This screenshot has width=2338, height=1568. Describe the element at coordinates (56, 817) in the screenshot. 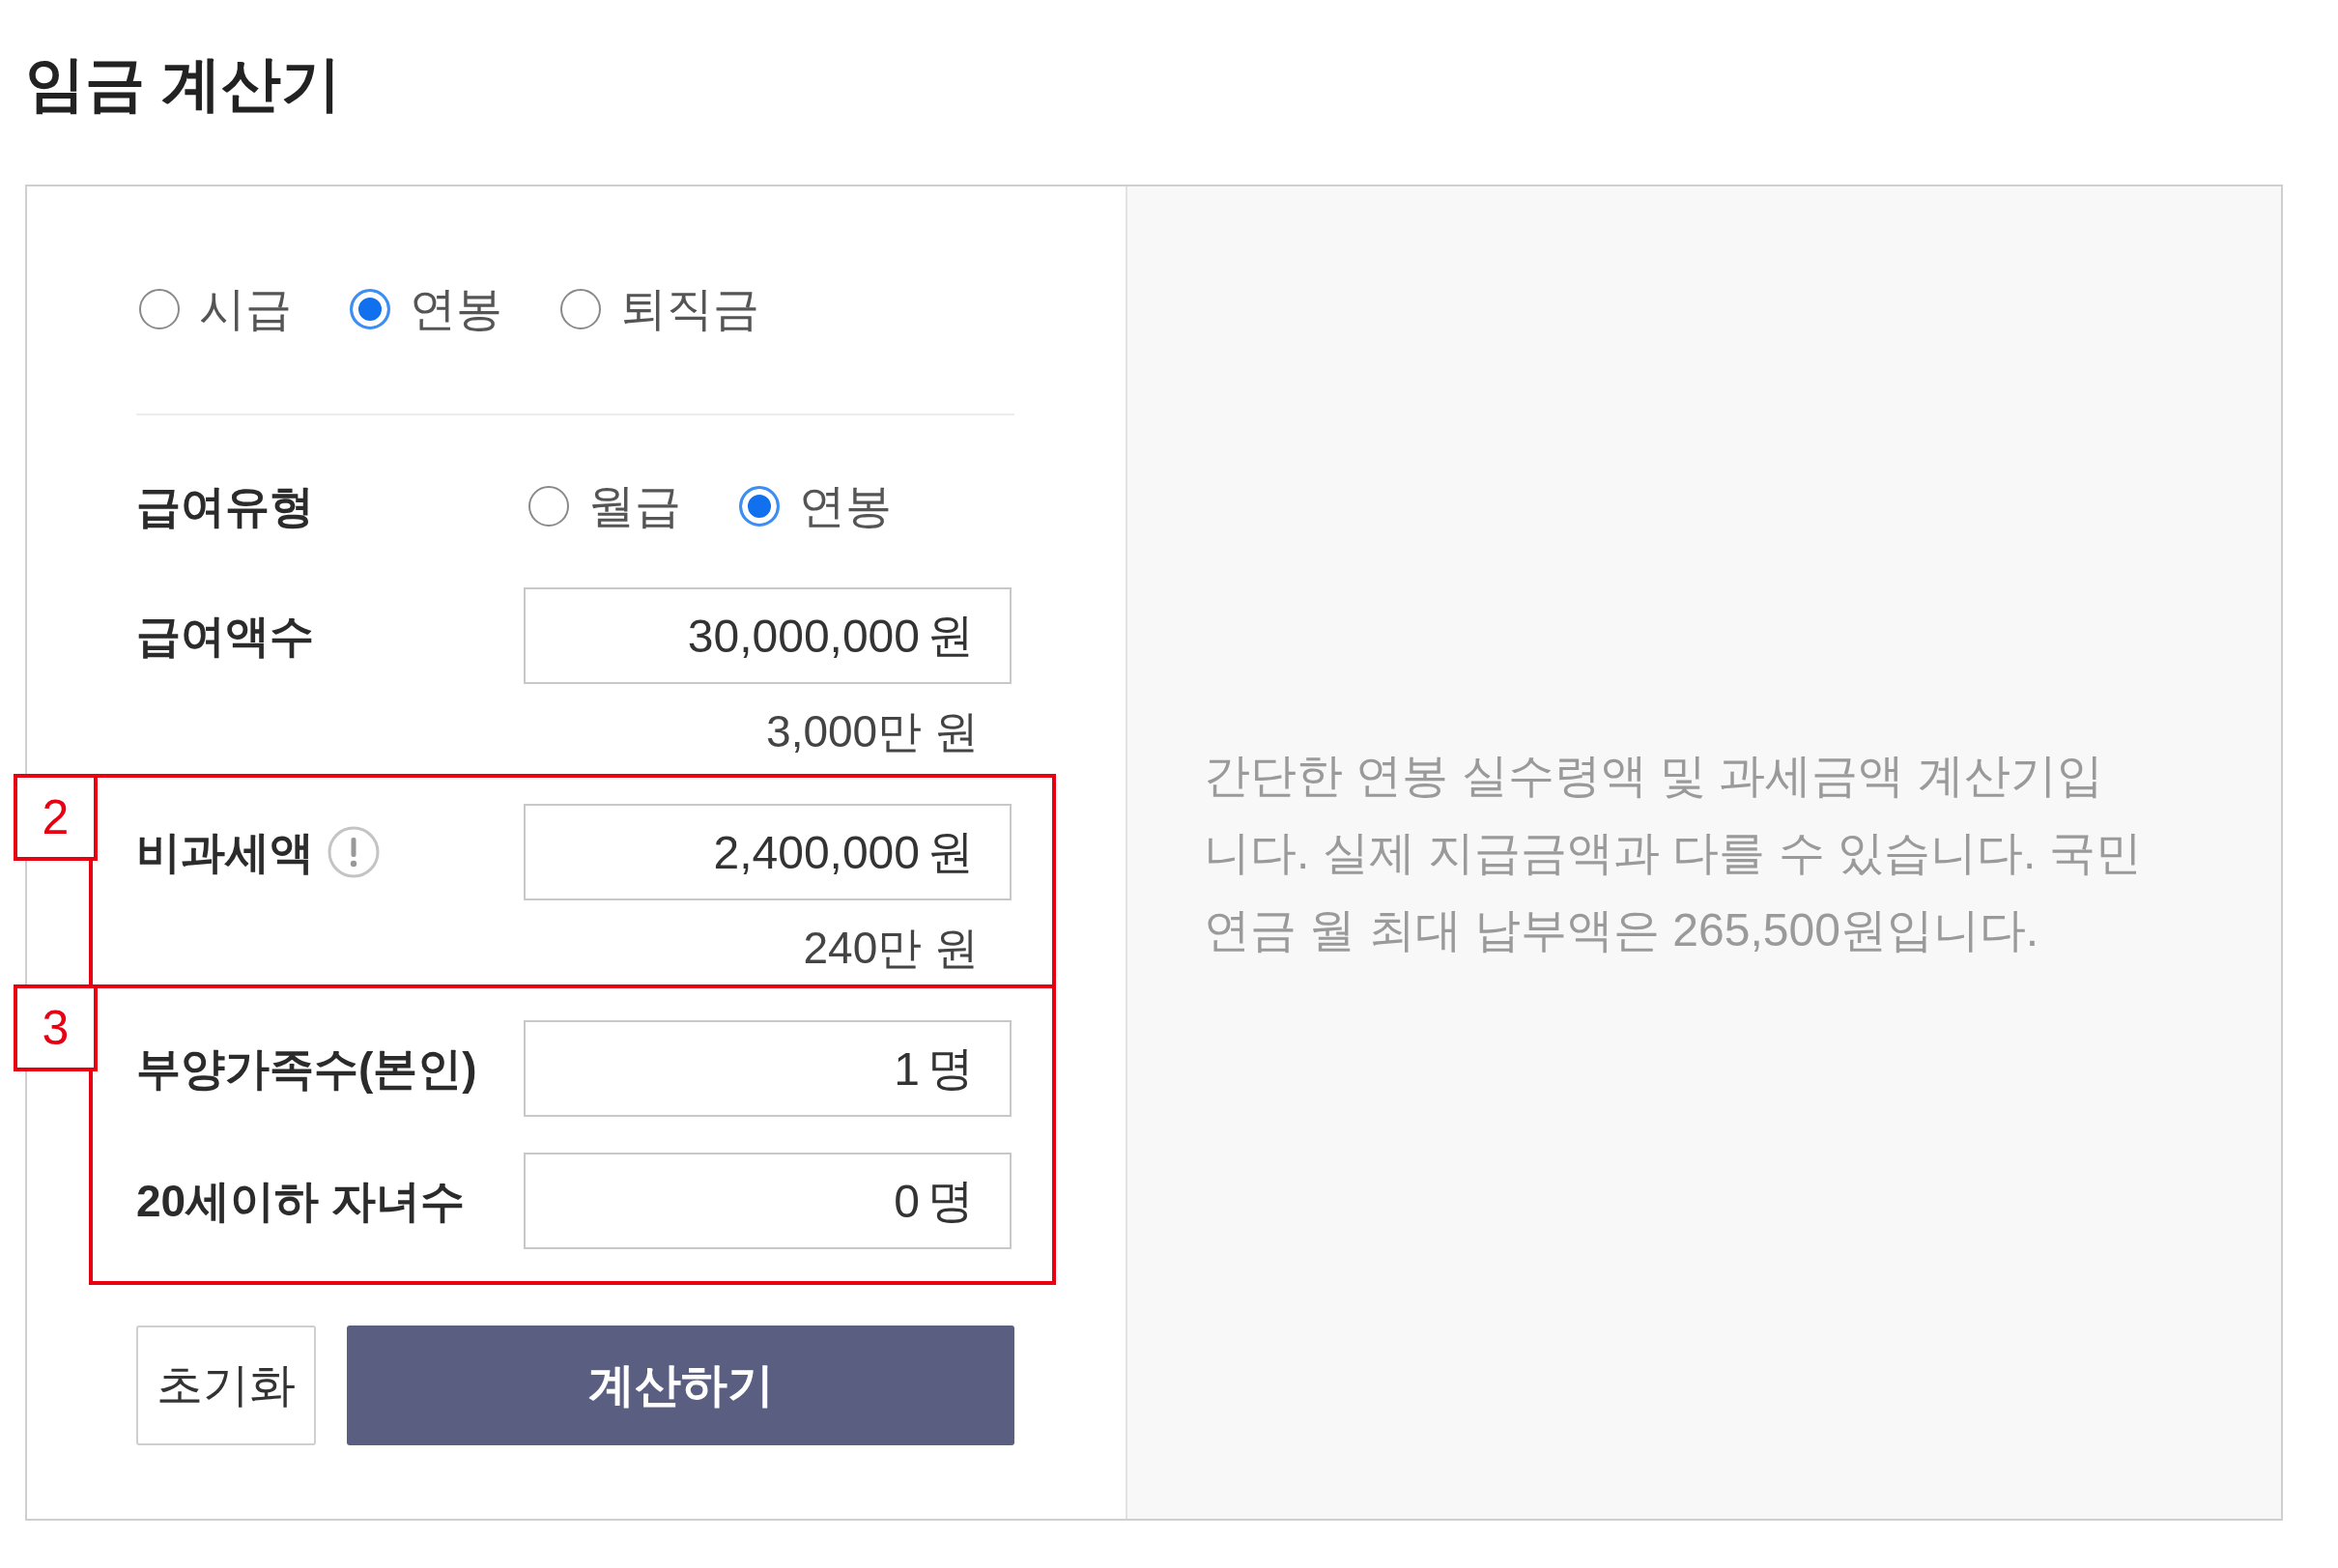

I see `annotation-number: 2` at that location.